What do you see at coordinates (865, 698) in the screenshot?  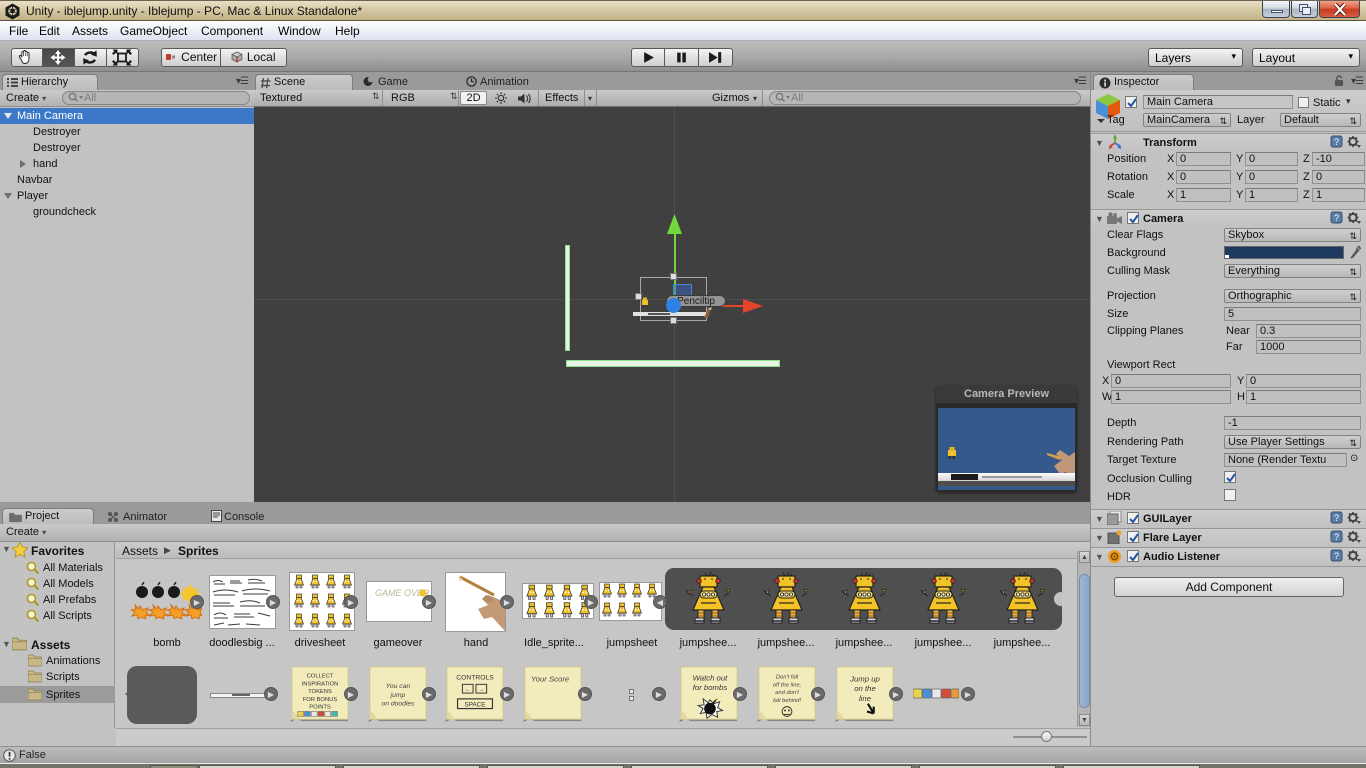 I see `svg-text: line` at bounding box center [865, 698].